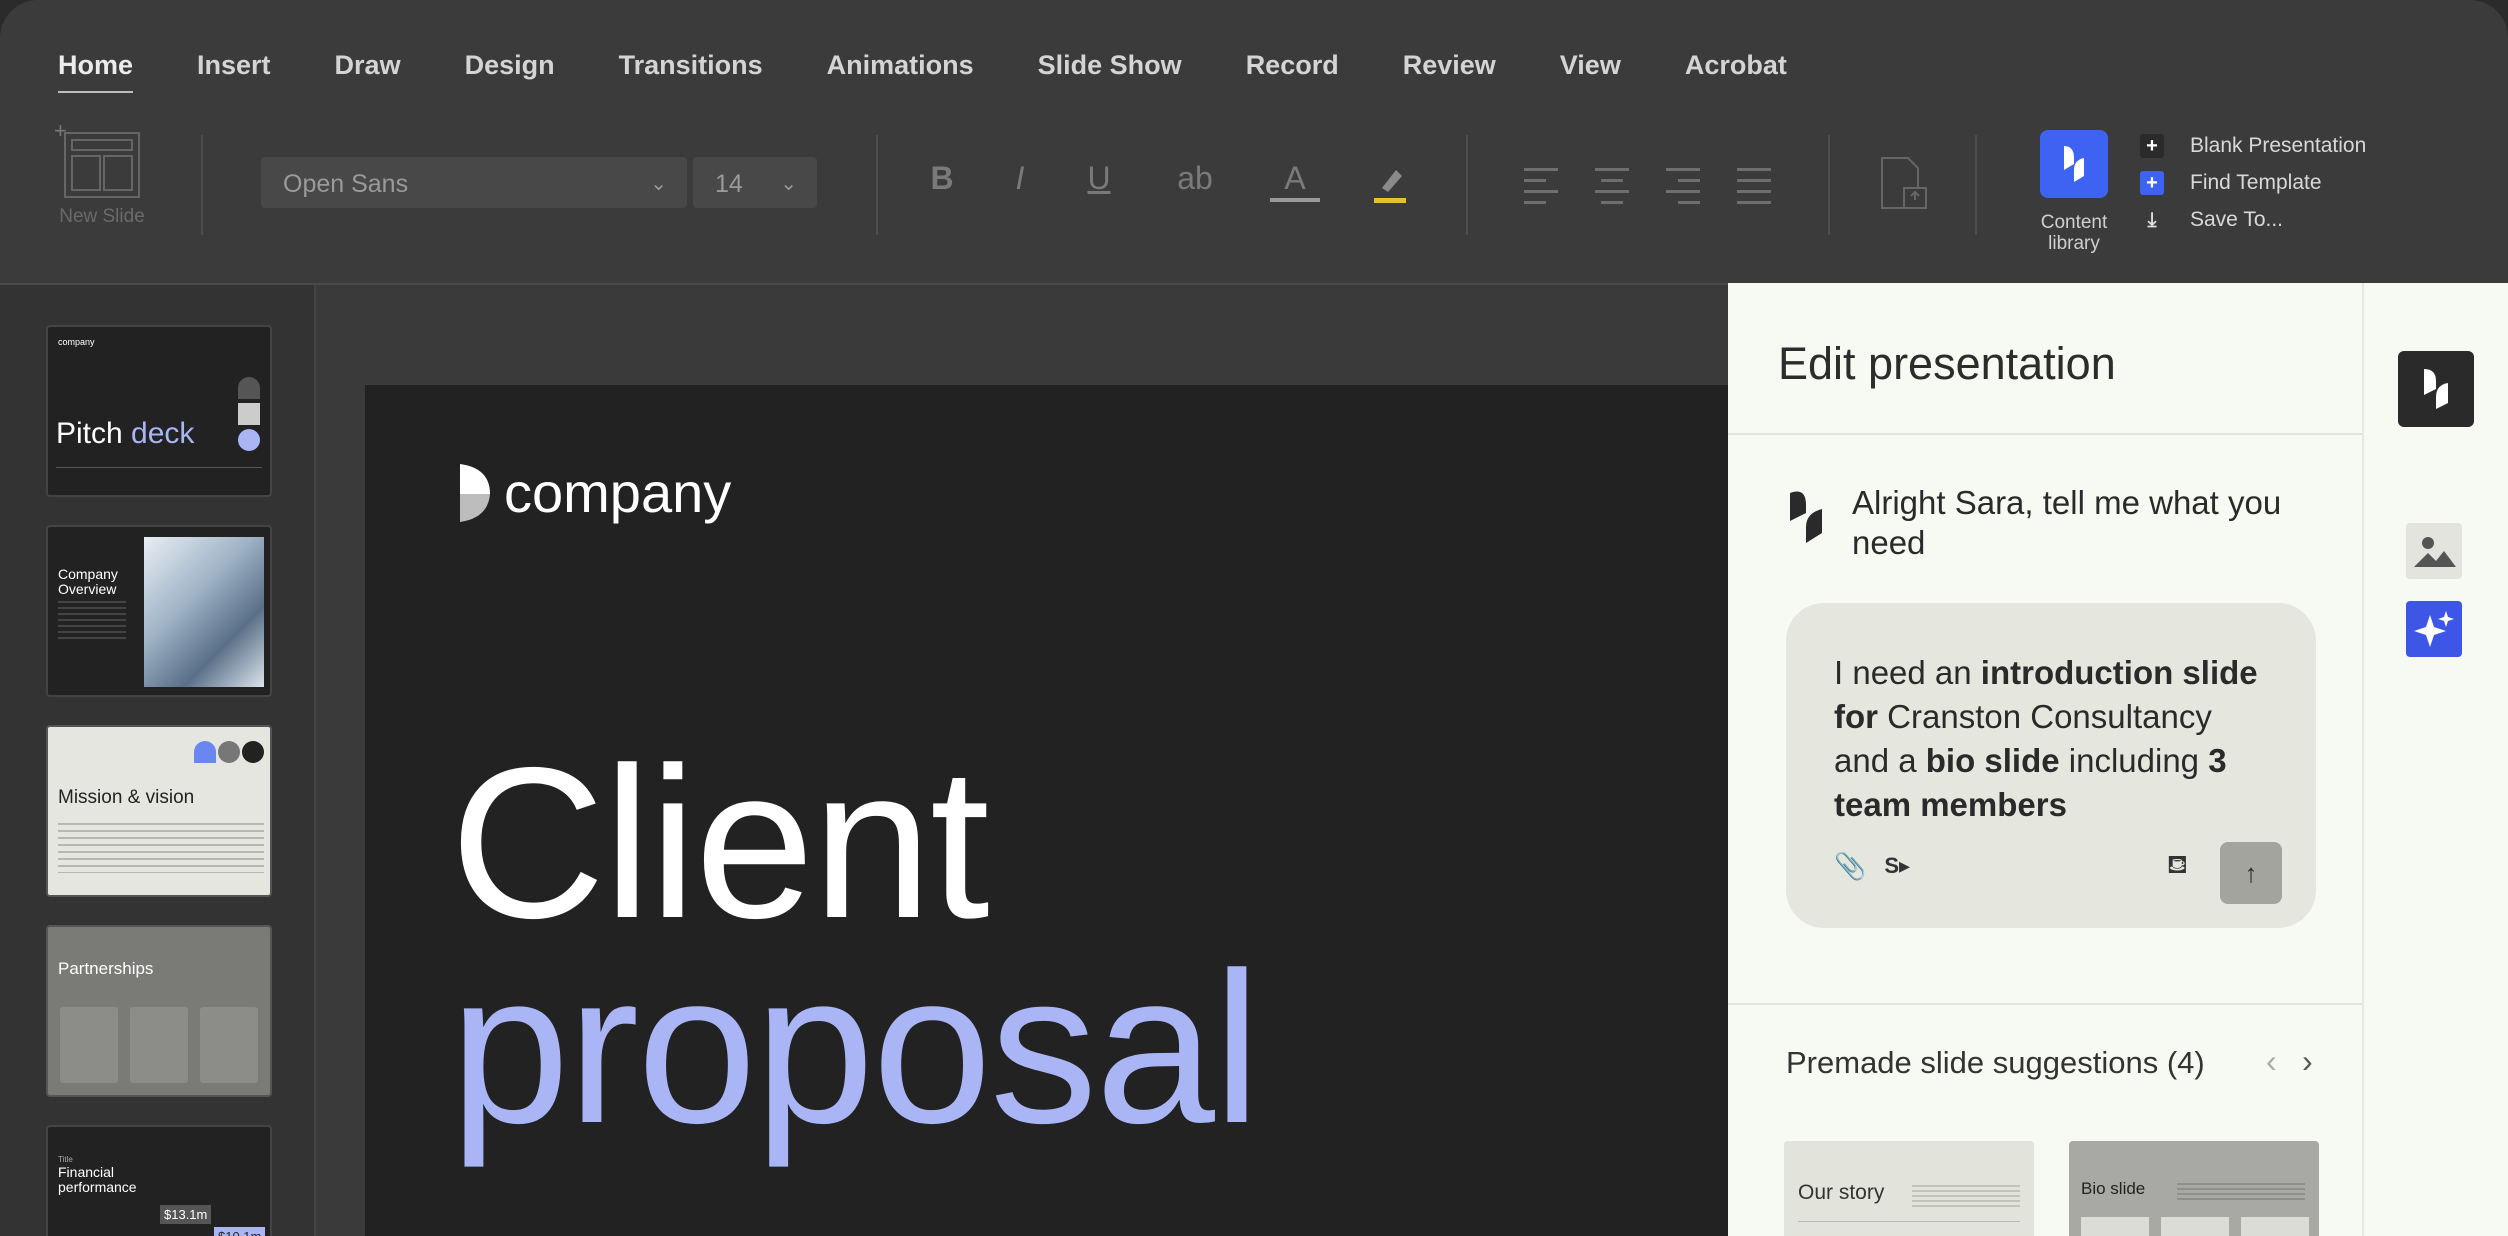  Describe the element at coordinates (234, 71) in the screenshot. I see `tab-insert: Insert` at that location.